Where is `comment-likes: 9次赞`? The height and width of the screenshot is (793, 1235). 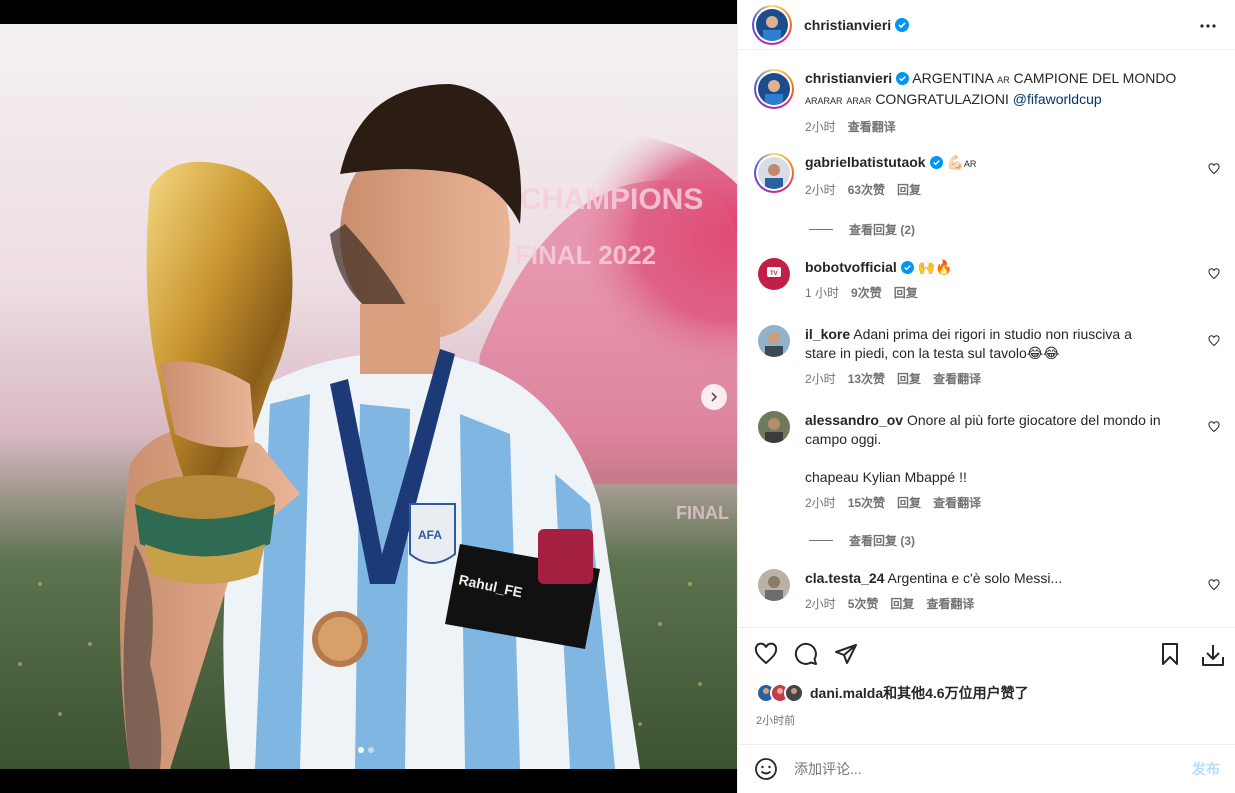 comment-likes: 9次赞 is located at coordinates (866, 293).